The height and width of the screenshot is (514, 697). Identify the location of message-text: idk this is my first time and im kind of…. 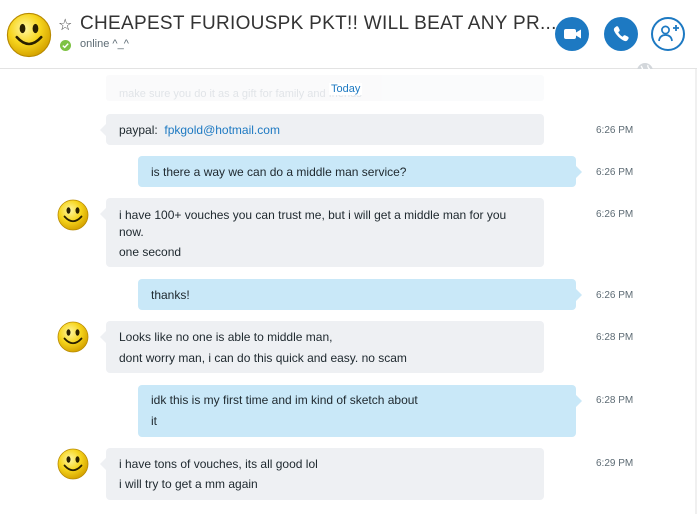
(284, 400).